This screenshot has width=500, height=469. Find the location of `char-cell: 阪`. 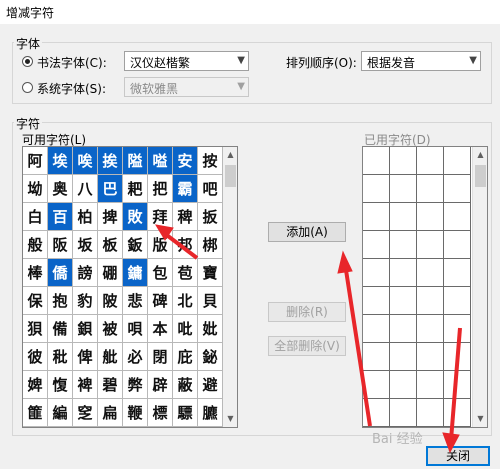

char-cell: 阪 is located at coordinates (60, 245).